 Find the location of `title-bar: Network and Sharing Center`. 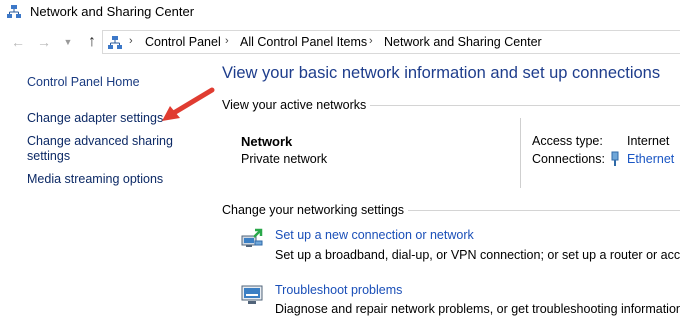

title-bar: Network and Sharing Center is located at coordinates (340, 13).